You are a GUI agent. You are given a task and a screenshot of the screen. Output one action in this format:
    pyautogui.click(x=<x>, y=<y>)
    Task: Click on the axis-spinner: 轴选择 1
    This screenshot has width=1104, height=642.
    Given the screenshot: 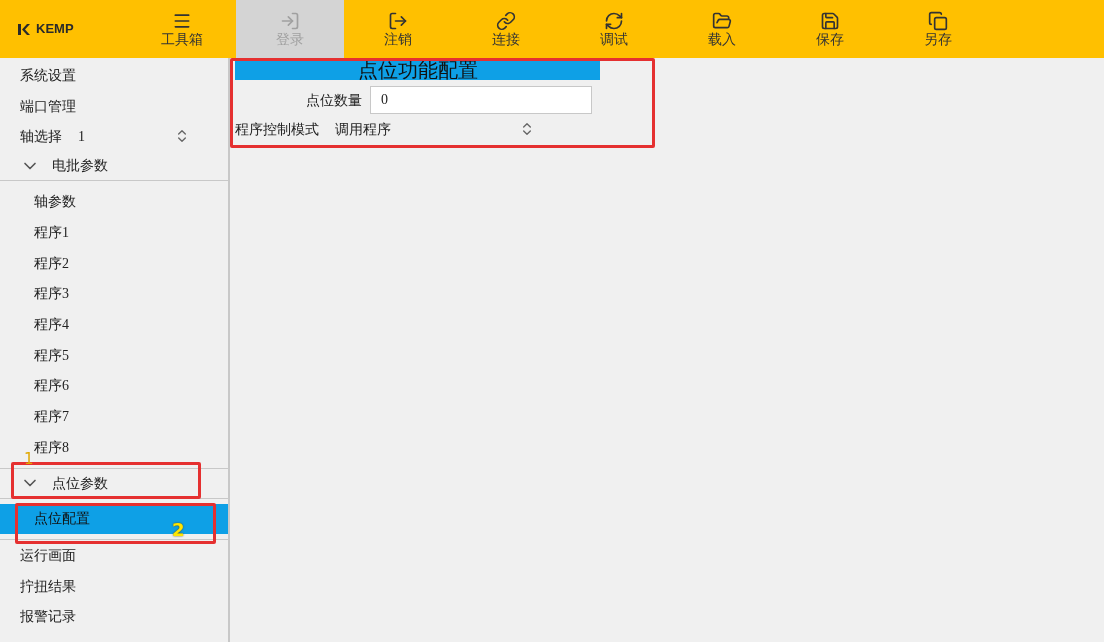 What is the action you would take?
    pyautogui.click(x=114, y=136)
    